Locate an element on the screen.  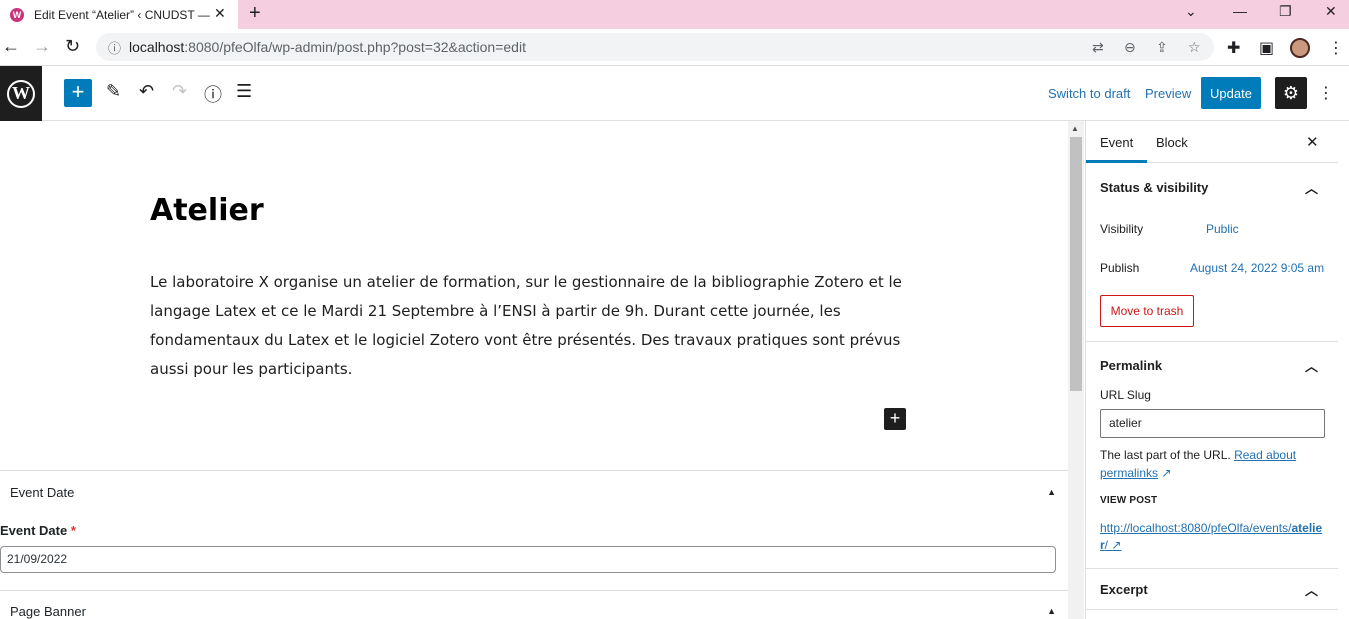
reload-icon: ↻ is located at coordinates (72, 46).